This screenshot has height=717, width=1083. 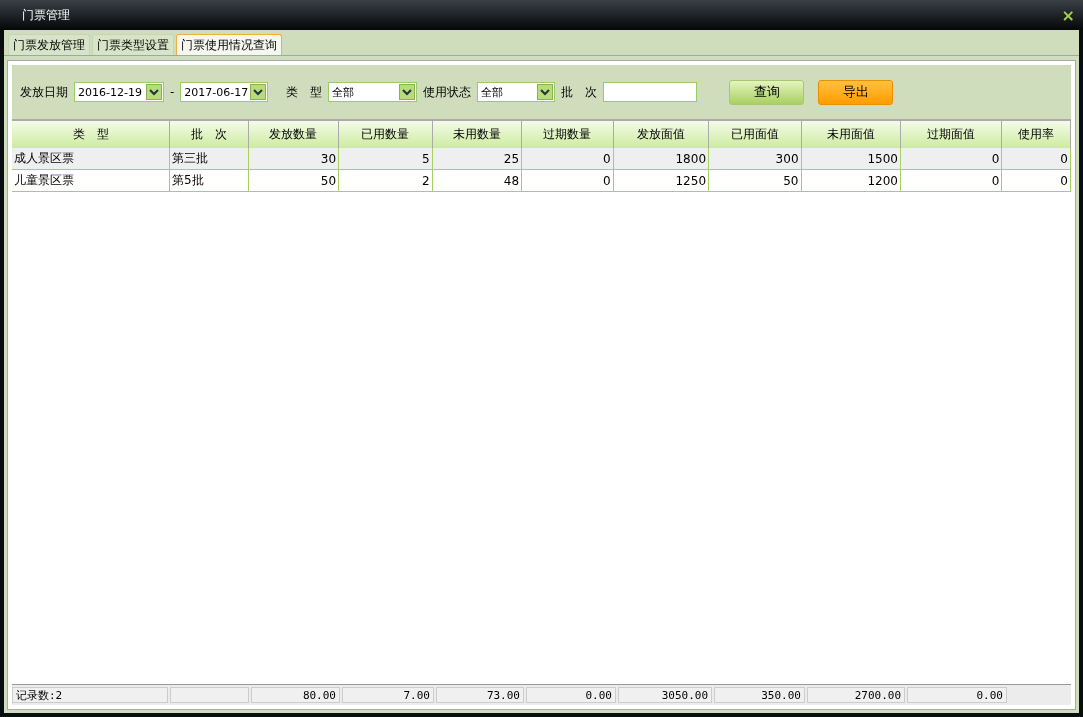 What do you see at coordinates (294, 134) in the screenshot?
I see `column-header: 发放数量` at bounding box center [294, 134].